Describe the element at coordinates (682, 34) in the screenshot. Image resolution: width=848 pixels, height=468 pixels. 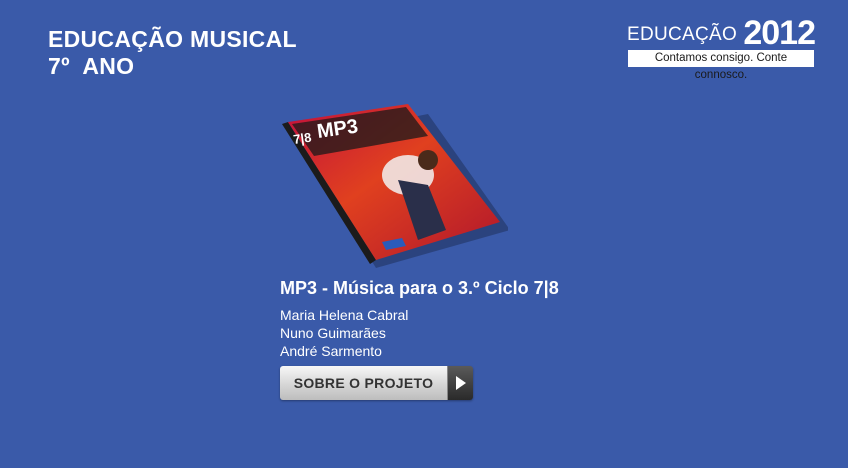
I see `logo-word: EDUCAÇÃO` at that location.